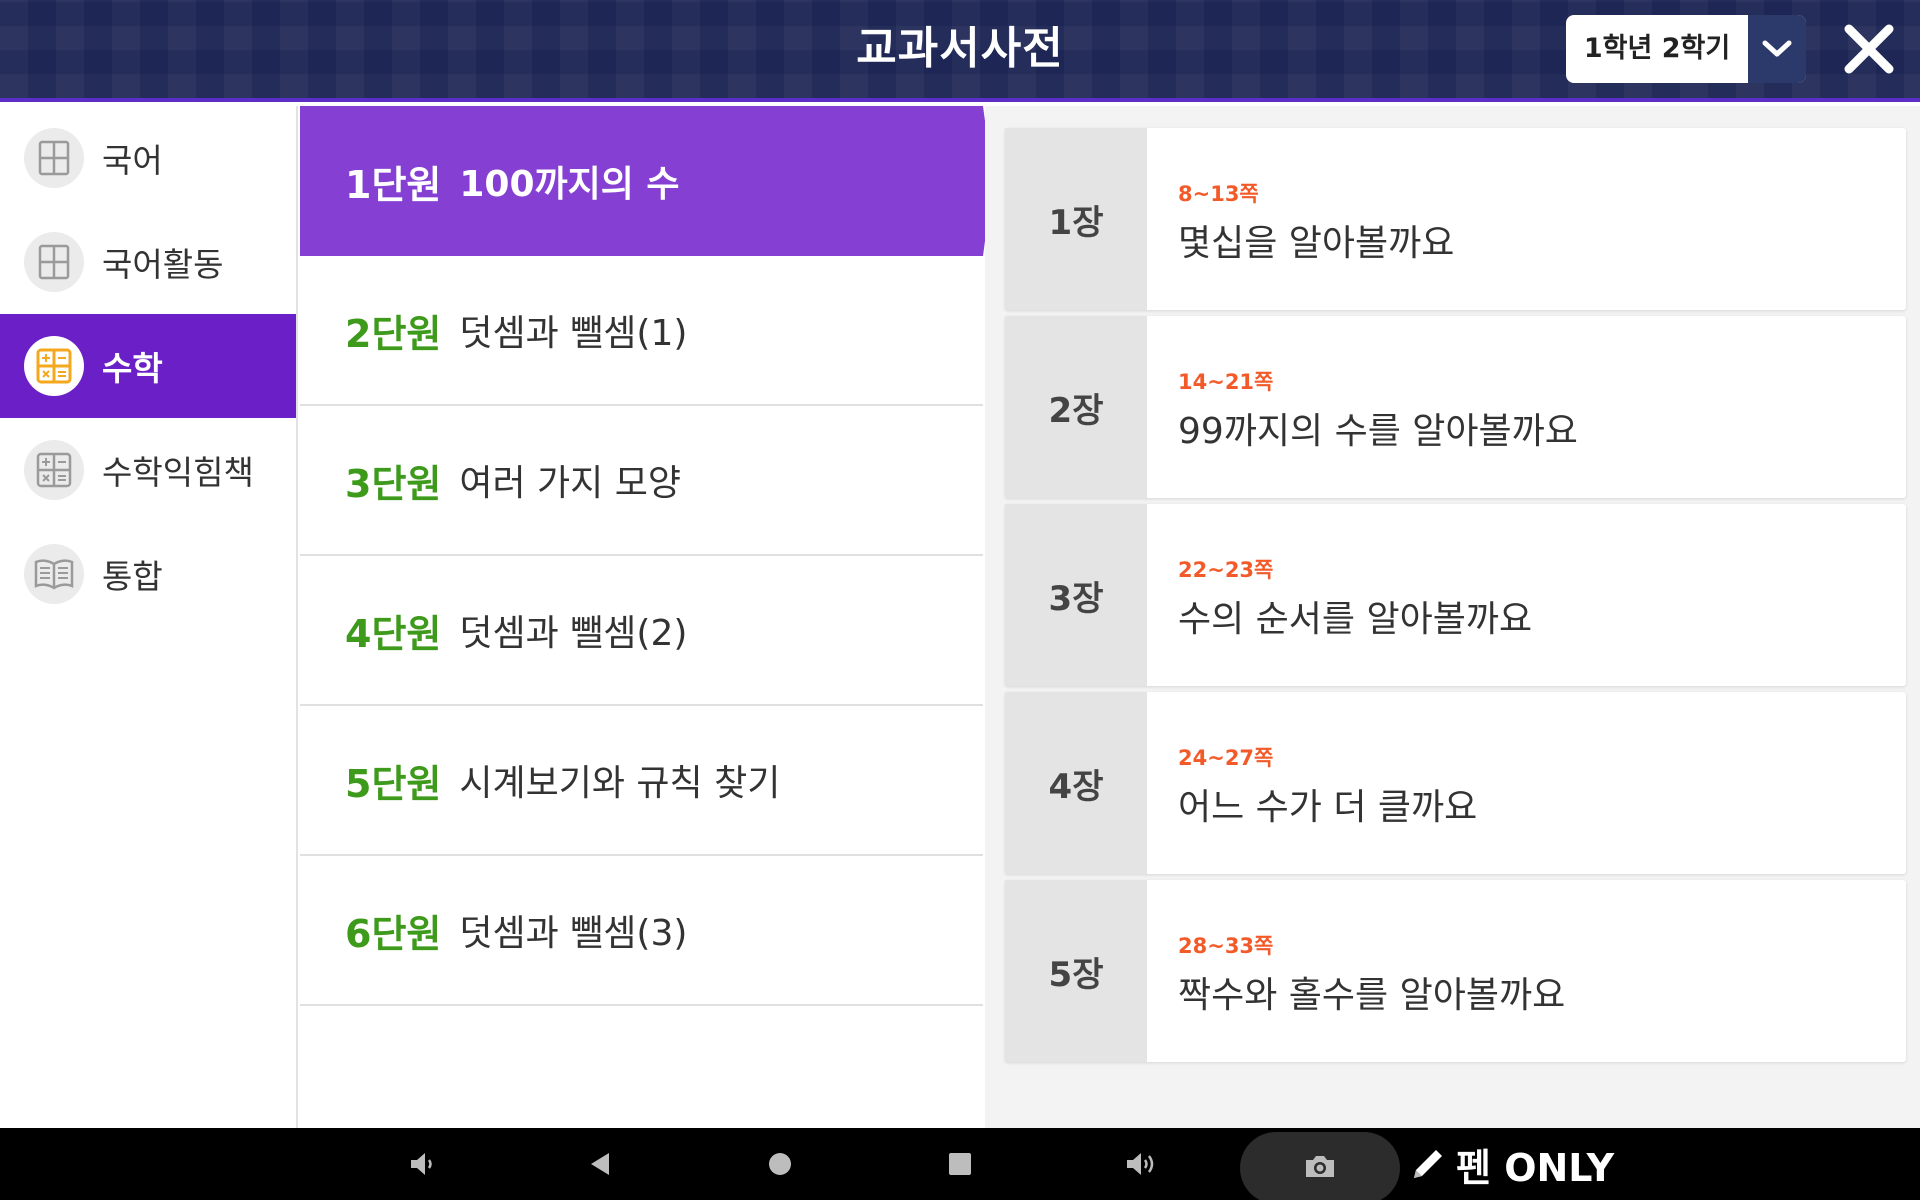 Image resolution: width=1920 pixels, height=1200 pixels. What do you see at coordinates (1777, 49) in the screenshot?
I see `chevron-down-icon` at bounding box center [1777, 49].